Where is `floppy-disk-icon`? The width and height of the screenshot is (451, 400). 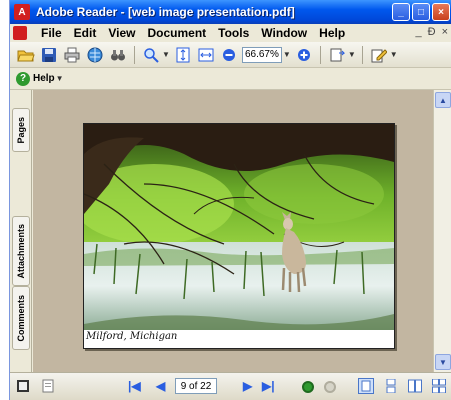
floppy-disk-icon is located at coordinates (49, 54).